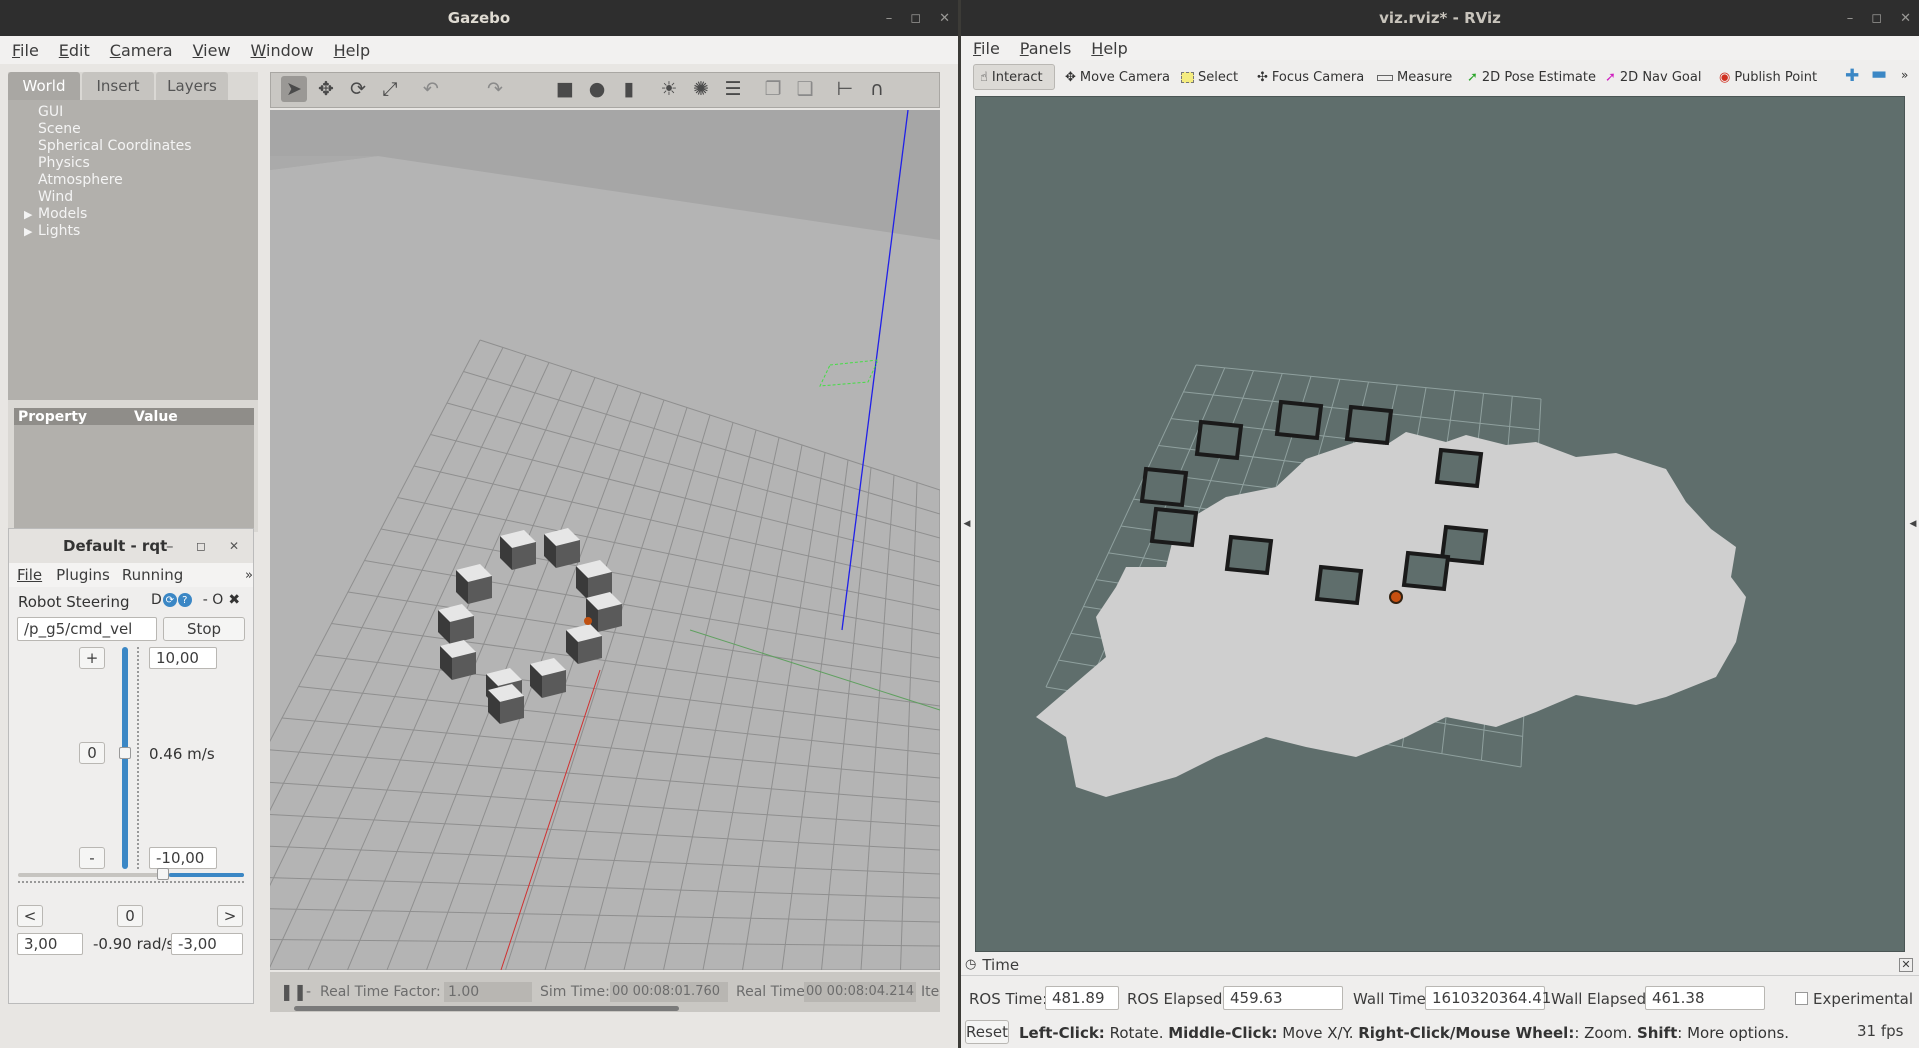  I want to click on tab-layers: Layers, so click(192, 86).